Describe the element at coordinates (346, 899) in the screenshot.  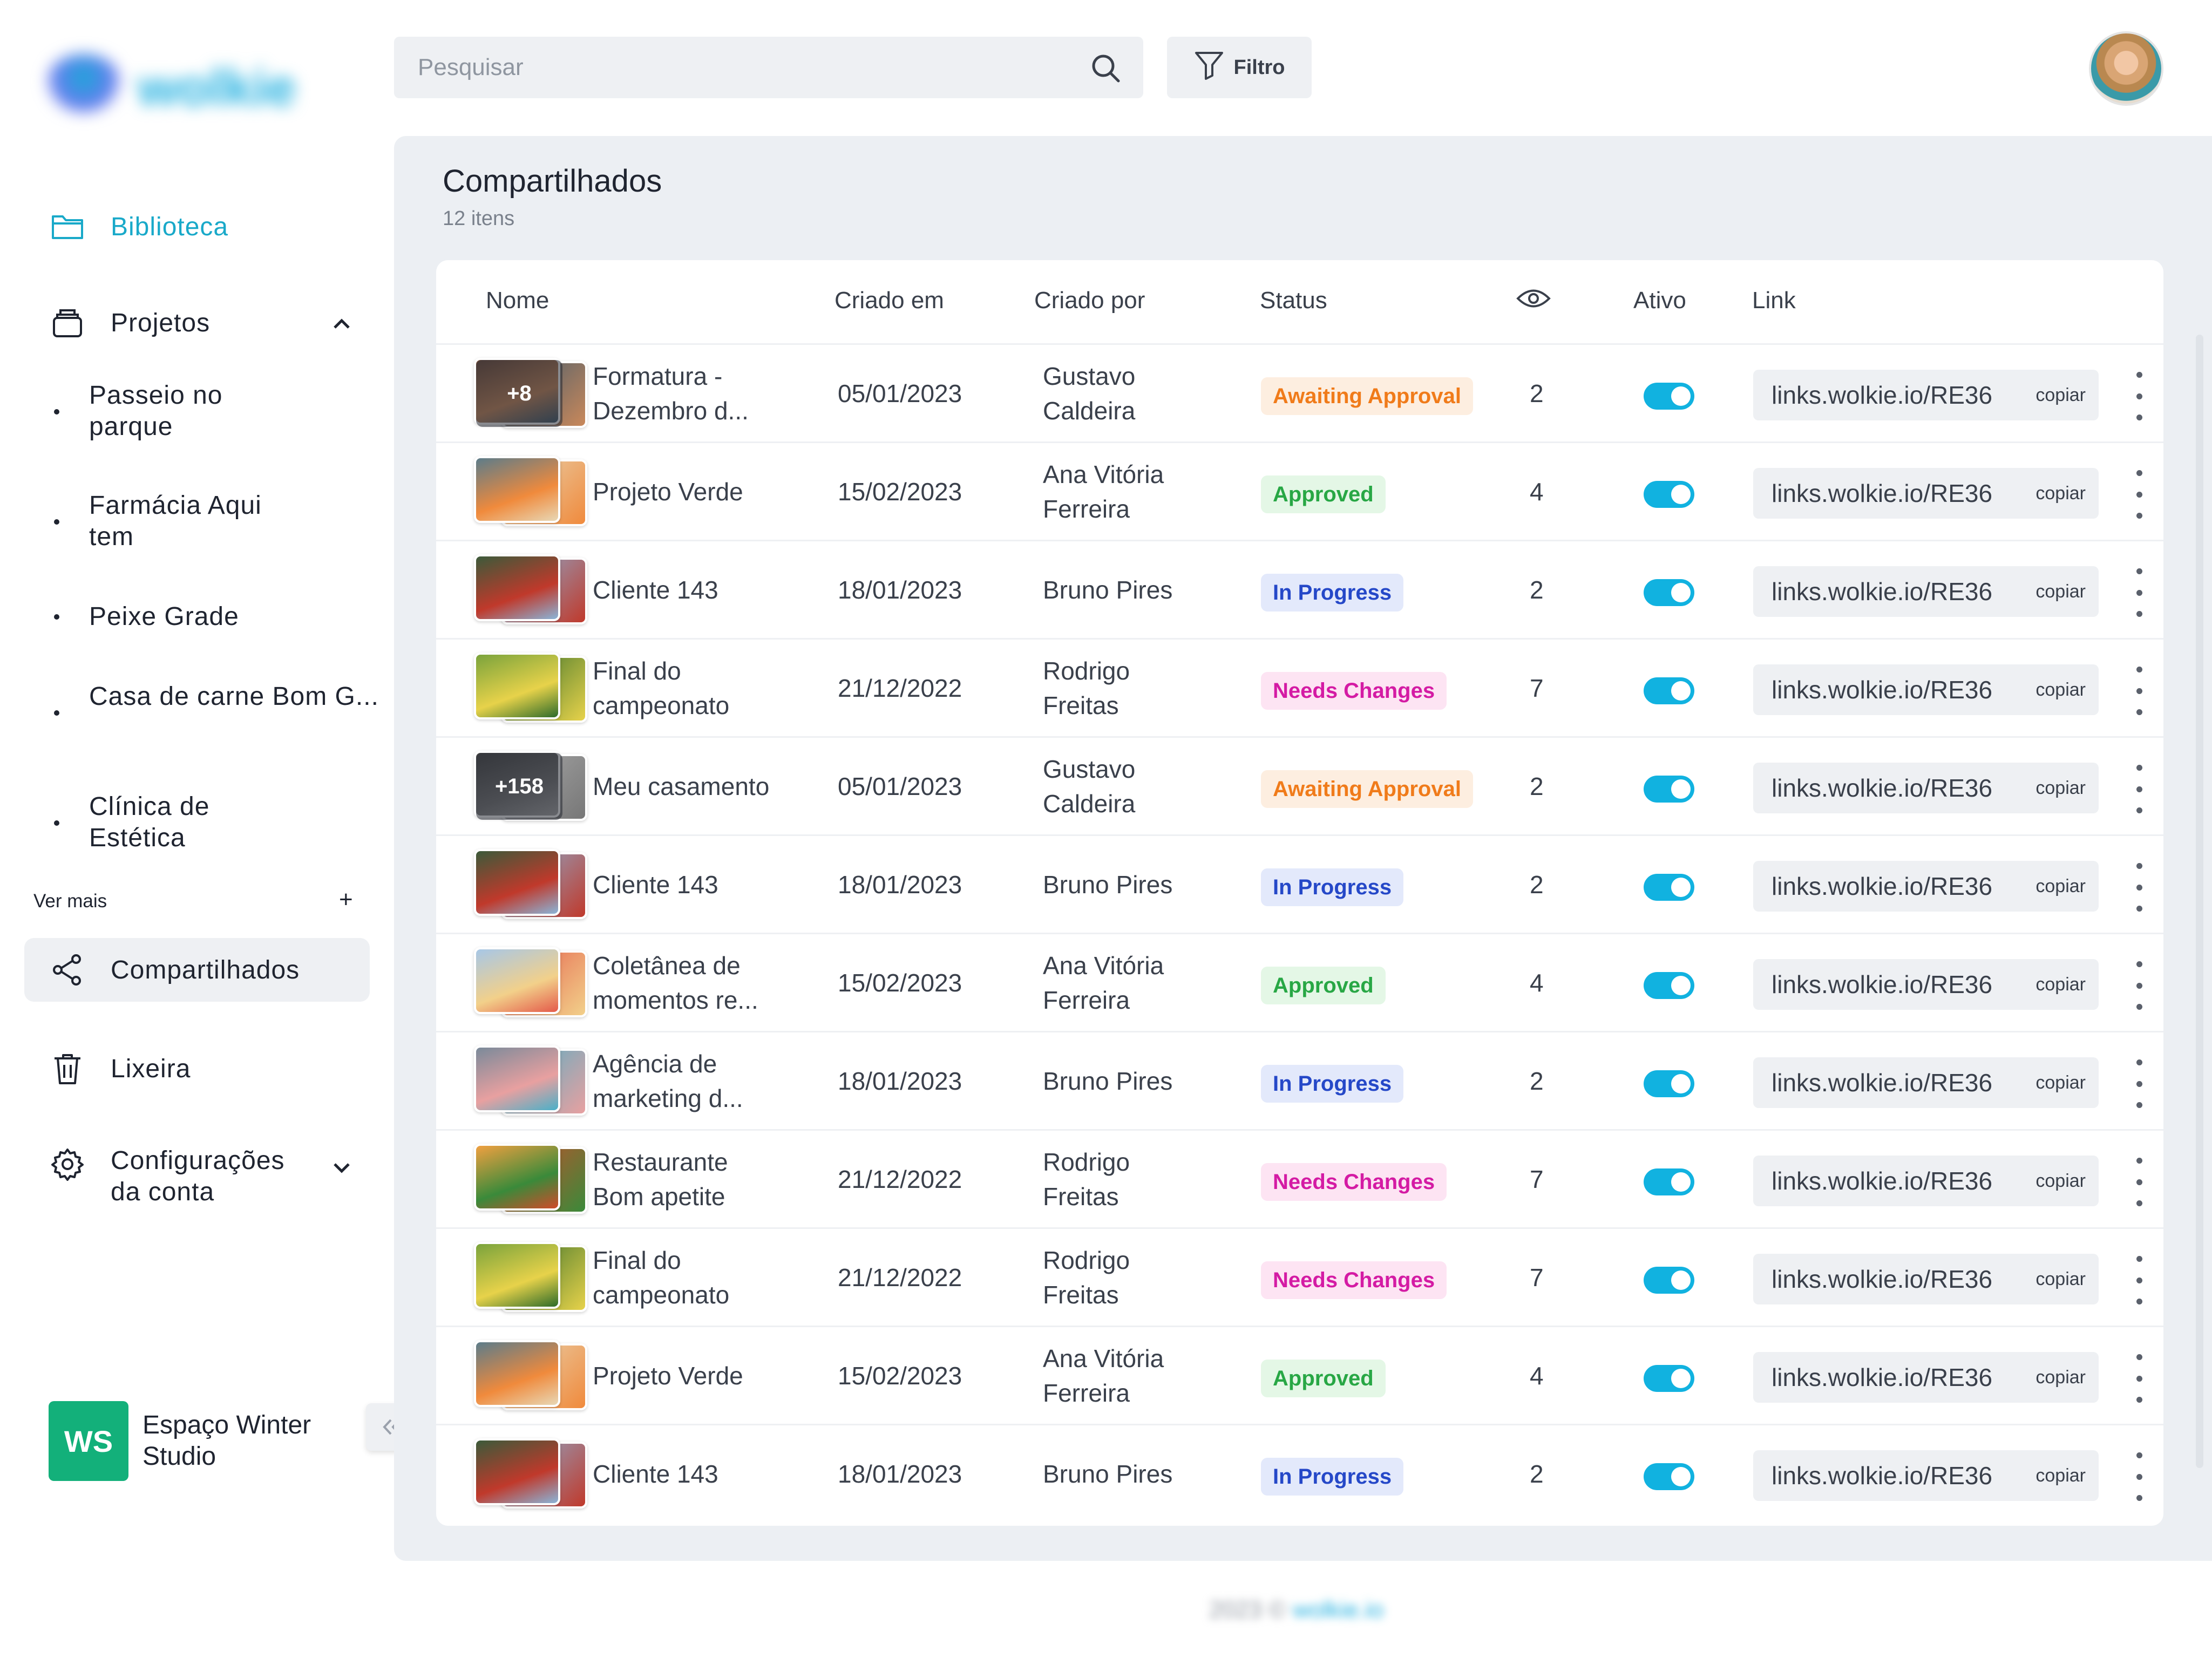
I see `plus-icon: +` at that location.